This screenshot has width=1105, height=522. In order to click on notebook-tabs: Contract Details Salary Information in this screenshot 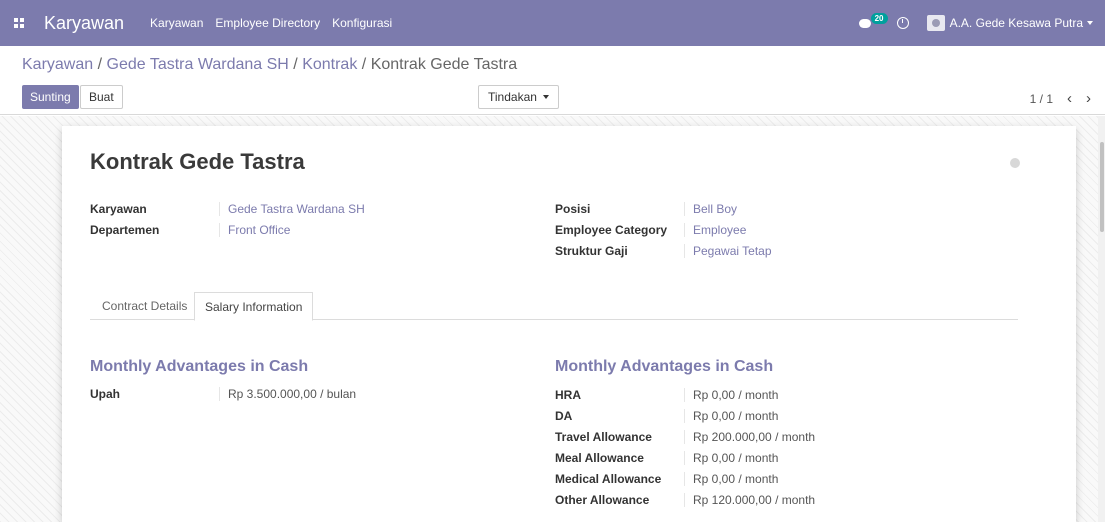, I will do `click(554, 306)`.